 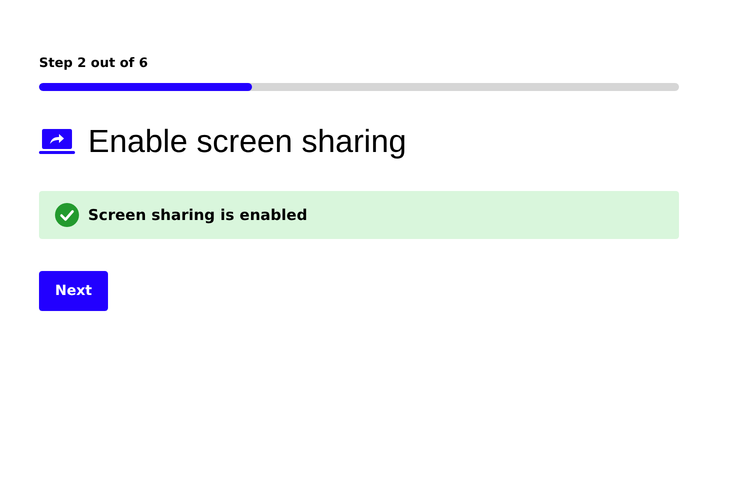 I want to click on alert-message: Screen sharing is enabled, so click(x=198, y=215).